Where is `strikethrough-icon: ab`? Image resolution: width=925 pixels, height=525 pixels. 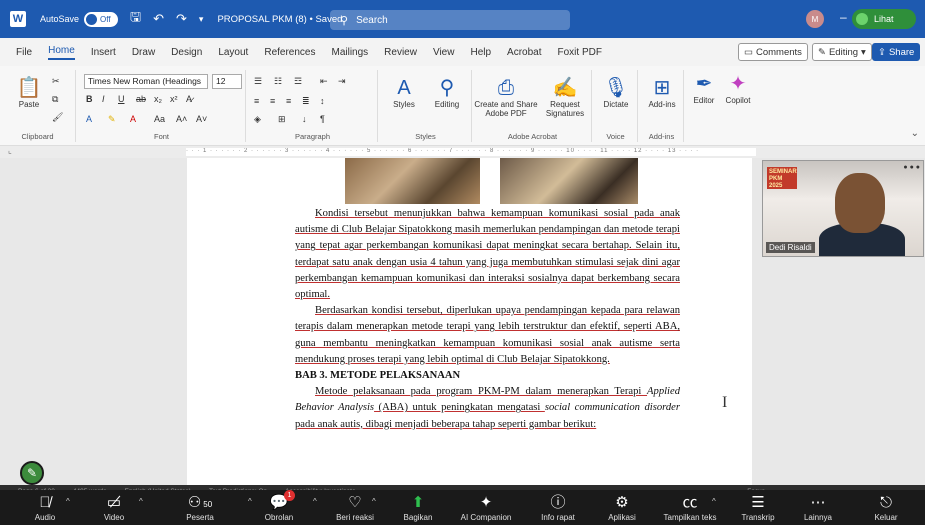
strikethrough-icon: ab is located at coordinates (141, 99).